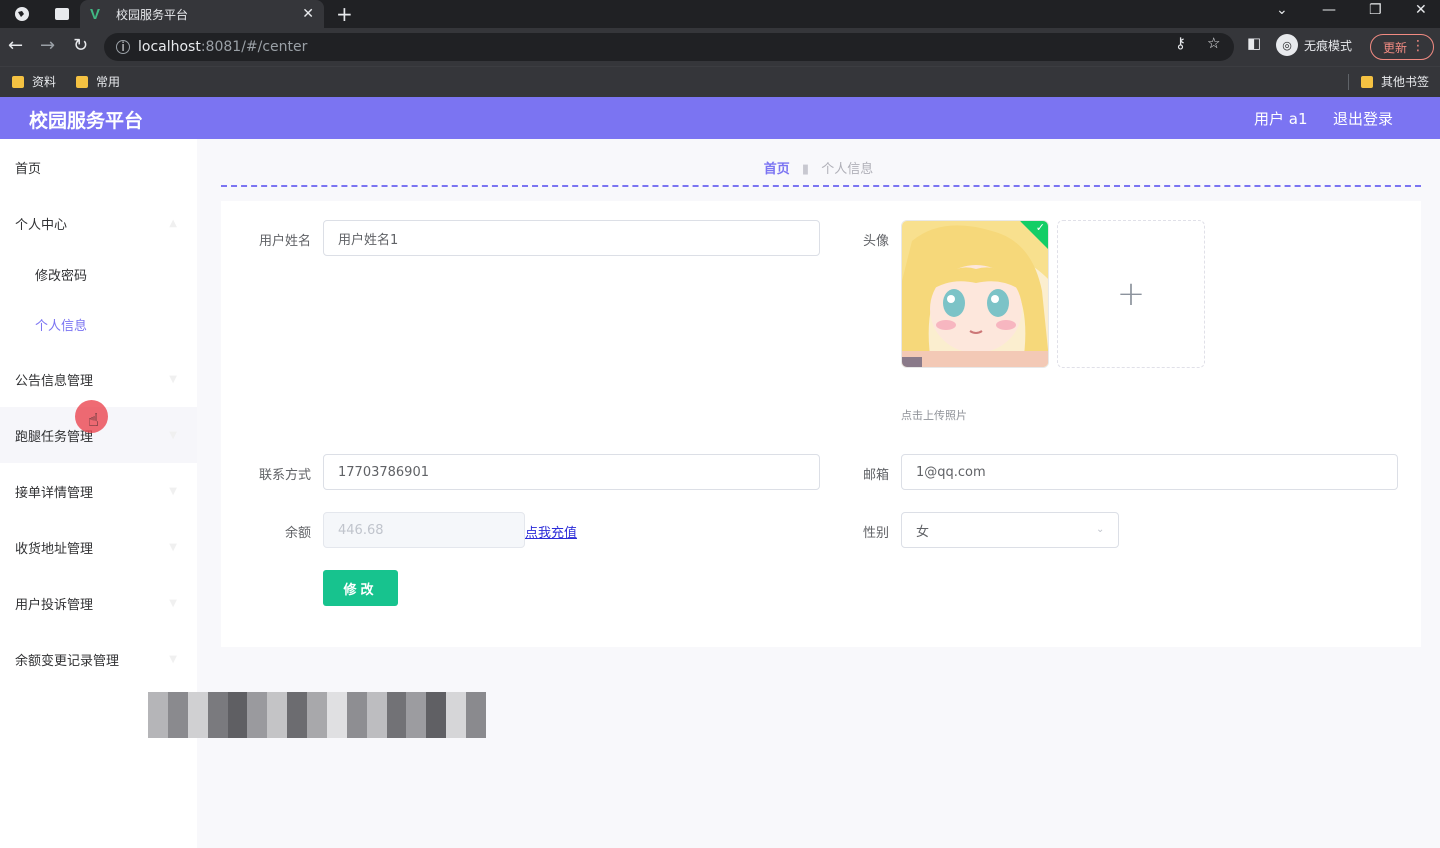  I want to click on new-tab-icon: +, so click(344, 14).